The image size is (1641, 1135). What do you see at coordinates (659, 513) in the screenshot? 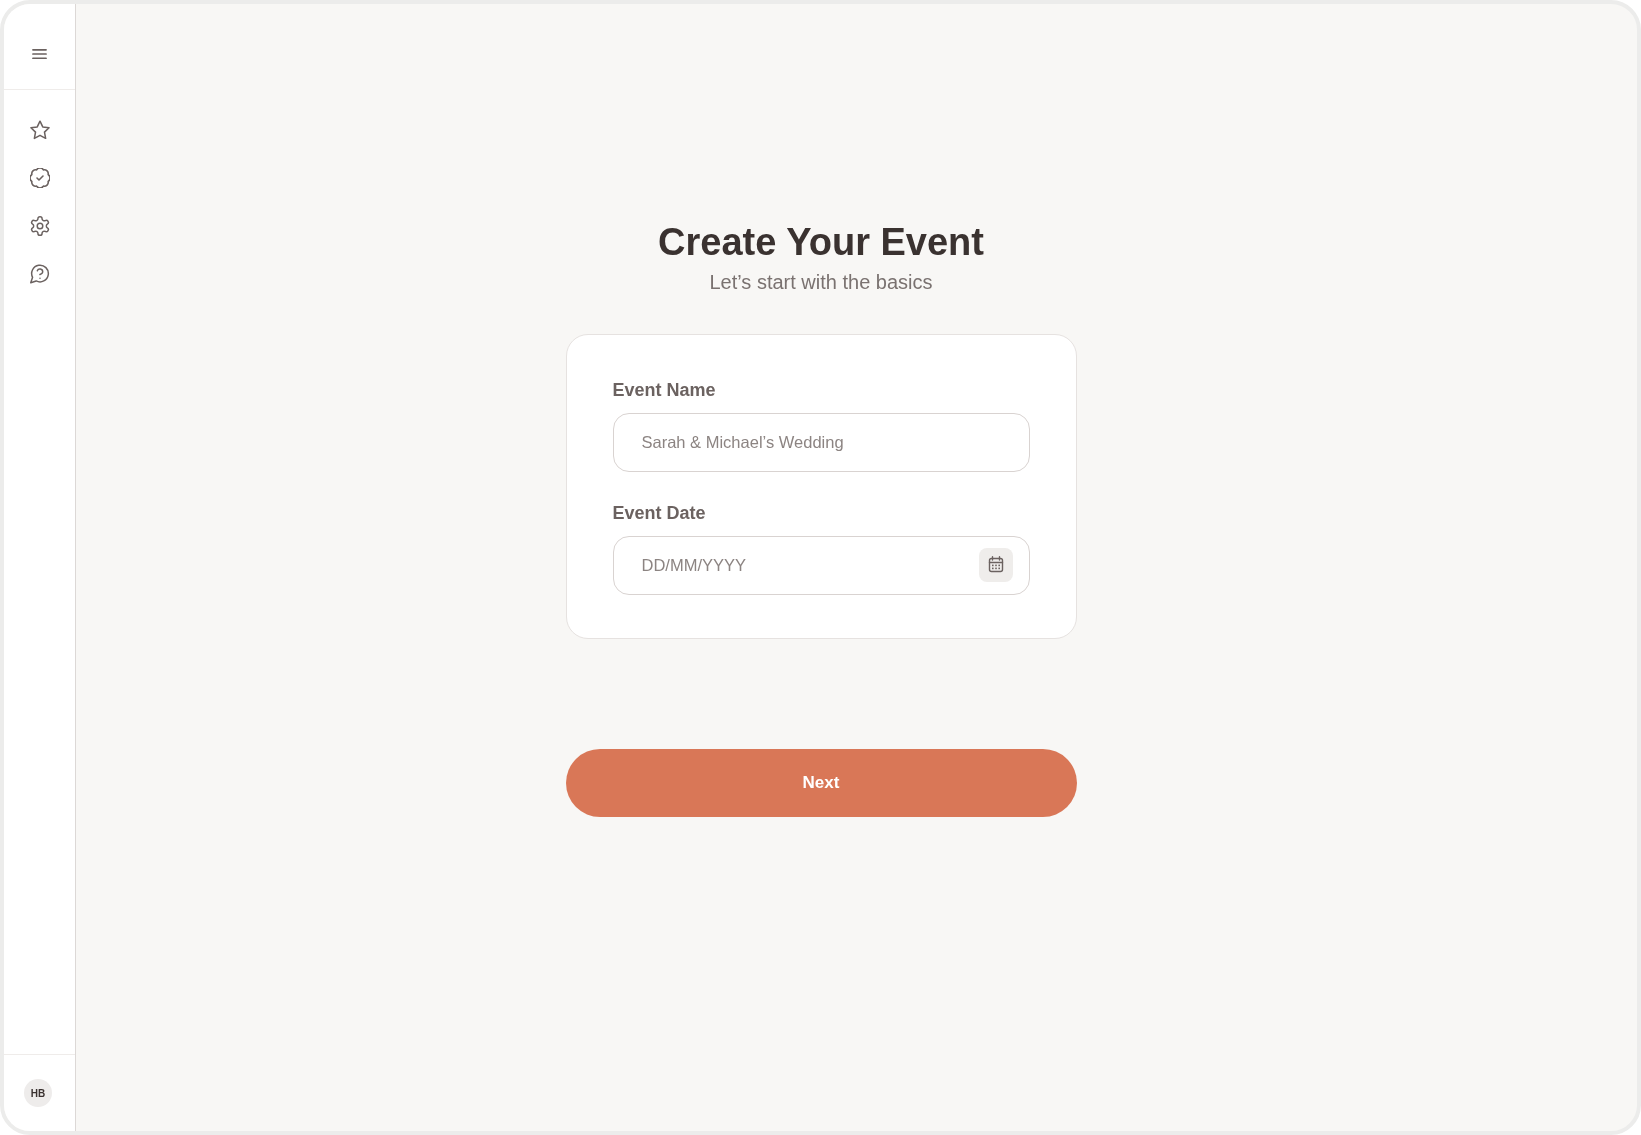
I see `field-label: Event Date` at bounding box center [659, 513].